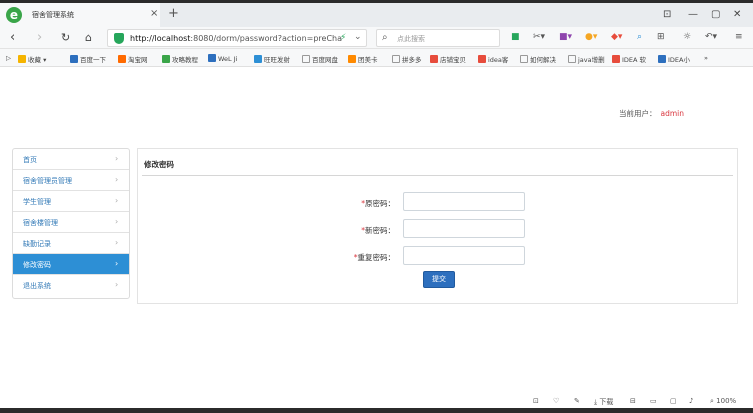 This screenshot has width=753, height=413. Describe the element at coordinates (376, 410) in the screenshot. I see `taskbar-strip` at that location.